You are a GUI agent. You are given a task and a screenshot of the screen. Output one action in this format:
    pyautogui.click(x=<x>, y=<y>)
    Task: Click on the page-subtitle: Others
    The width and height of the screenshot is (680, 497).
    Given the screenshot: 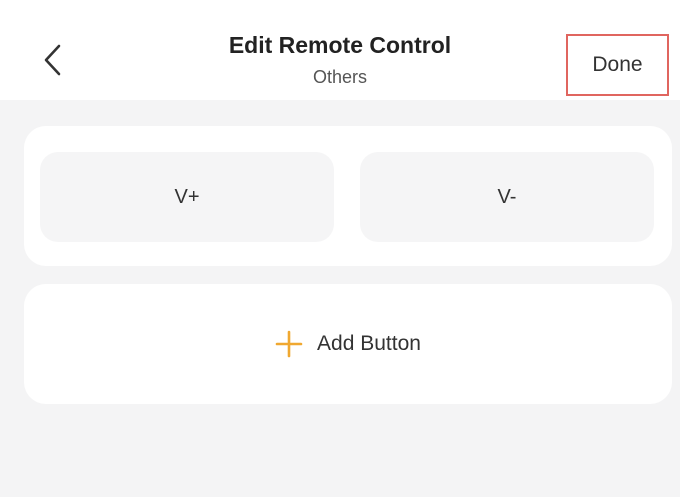 What is the action you would take?
    pyautogui.click(x=340, y=77)
    